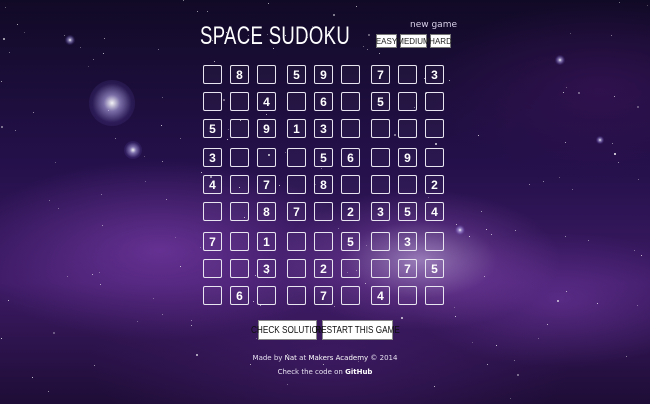 The width and height of the screenshot is (650, 404). I want to click on author-link: Nat, so click(291, 358).